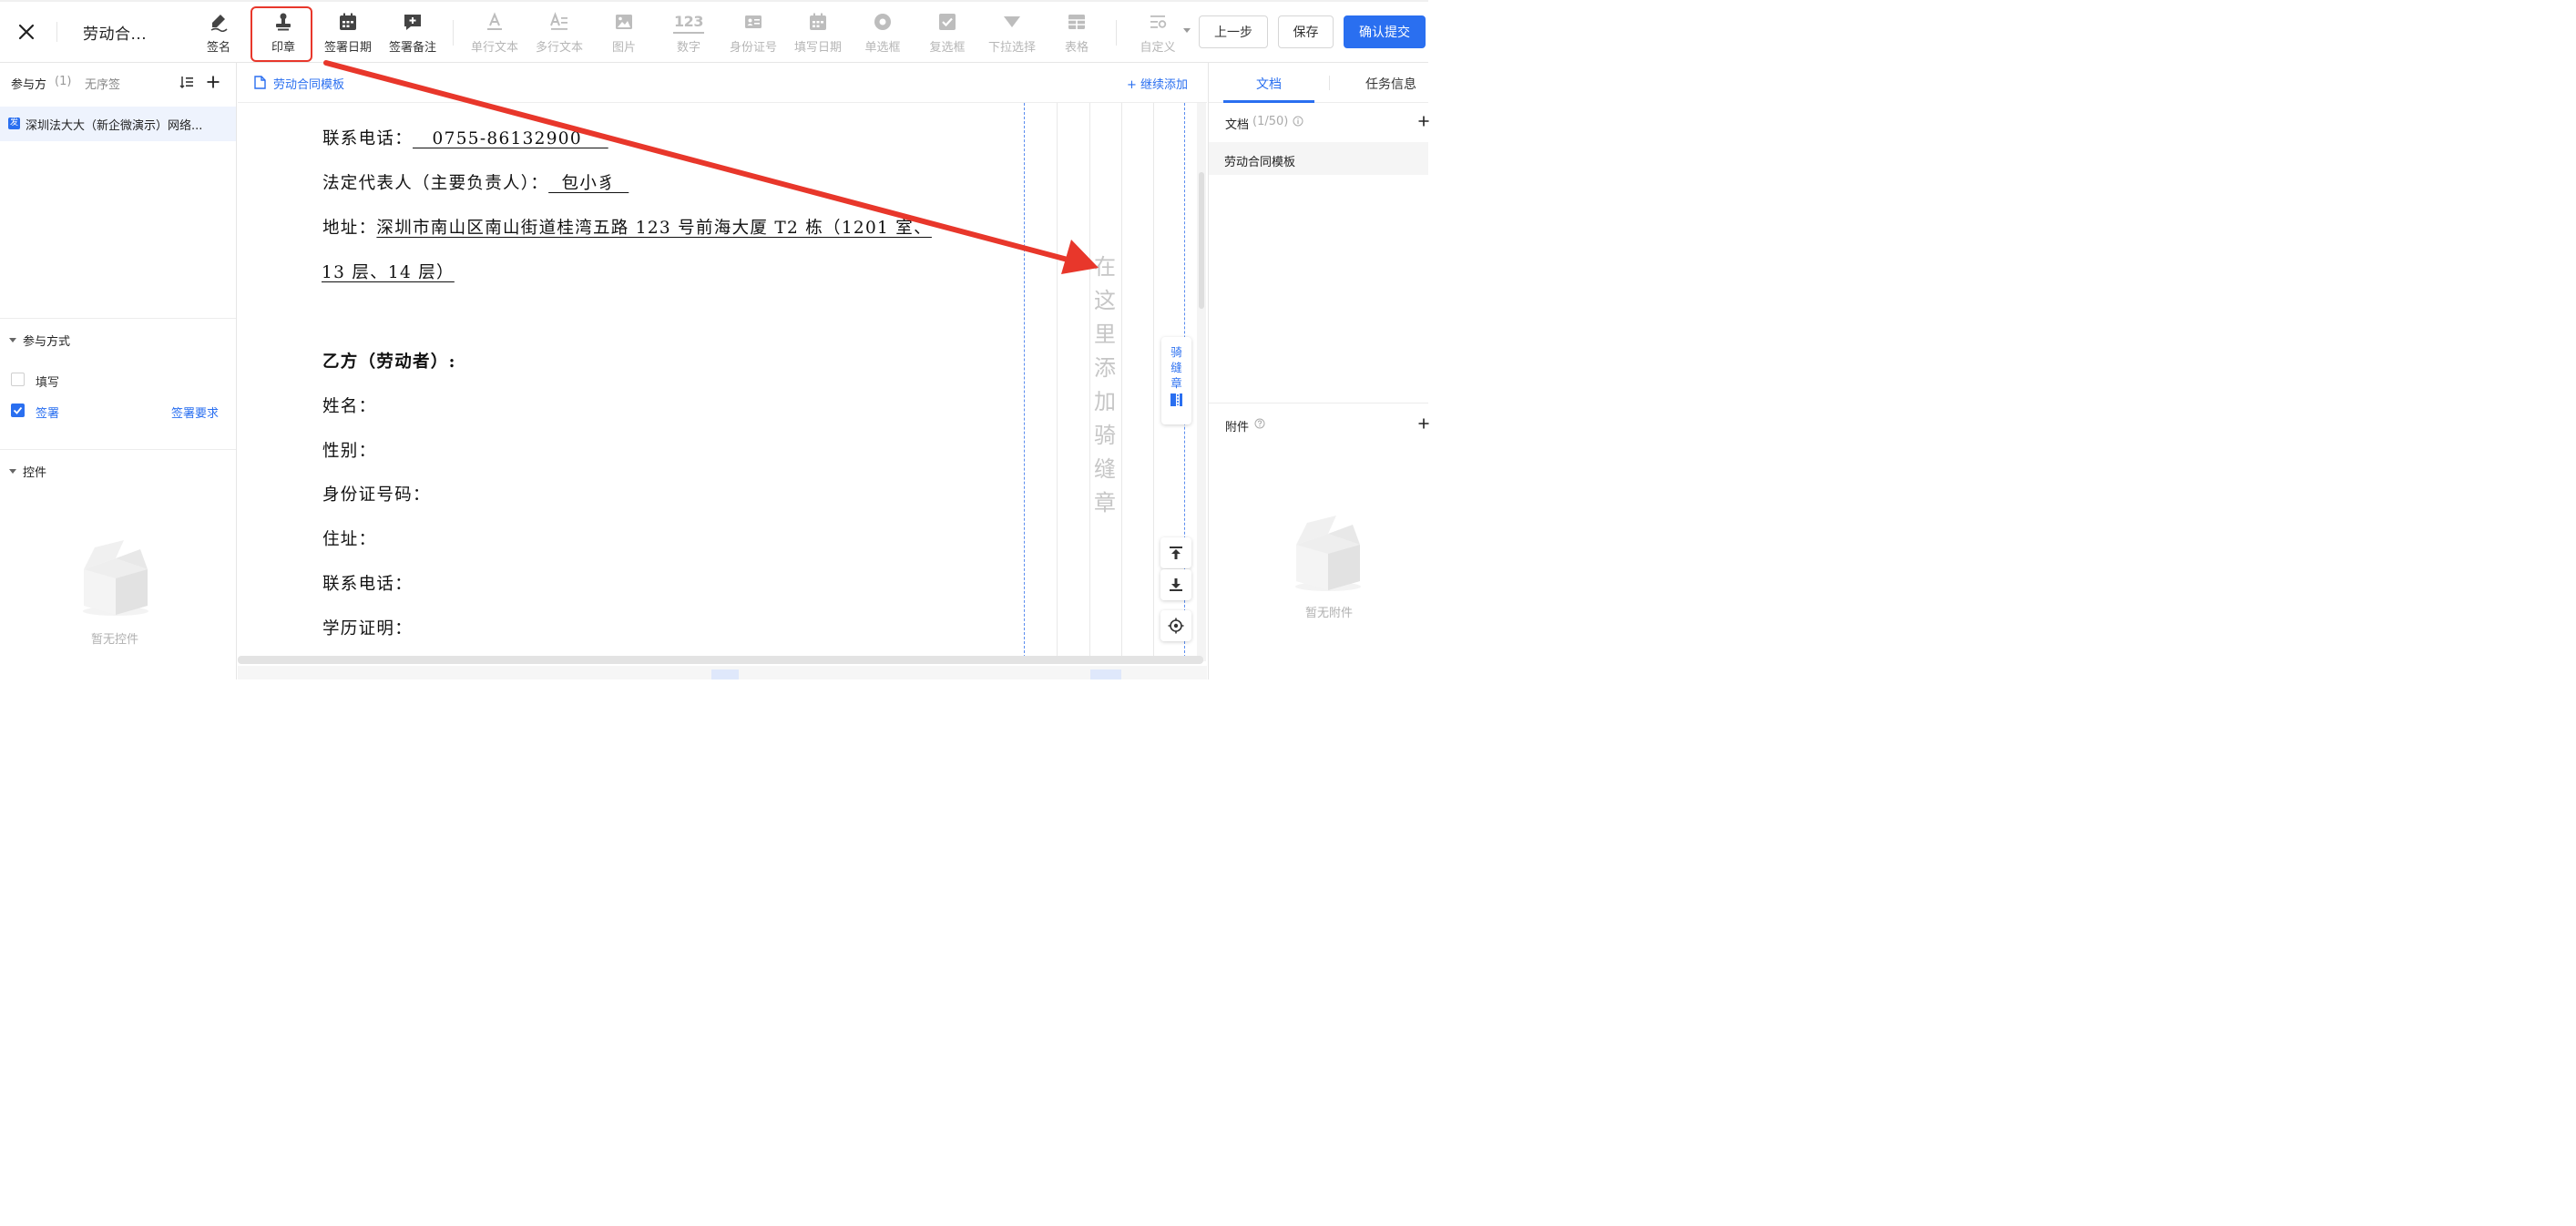 This screenshot has width=2576, height=1226. I want to click on address-label: 地址：, so click(350, 228).